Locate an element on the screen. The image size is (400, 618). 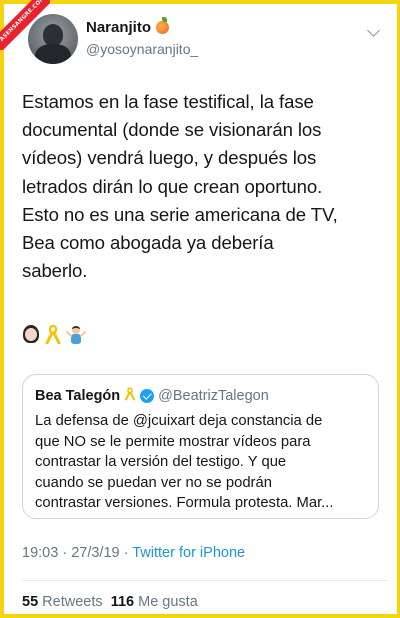
tweet-time: 19:03 is located at coordinates (40, 553).